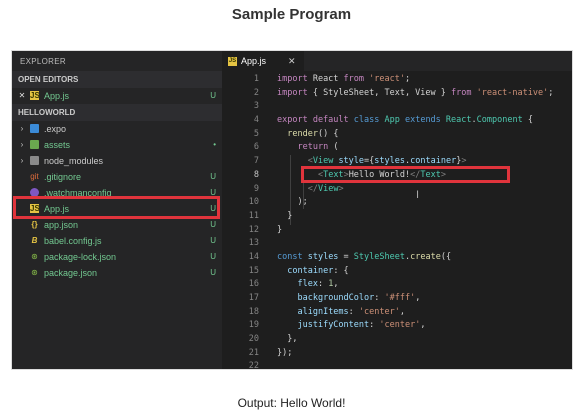 Image resolution: width=583 pixels, height=419 pixels. Describe the element at coordinates (302, 133) in the screenshot. I see `code-token: render` at that location.